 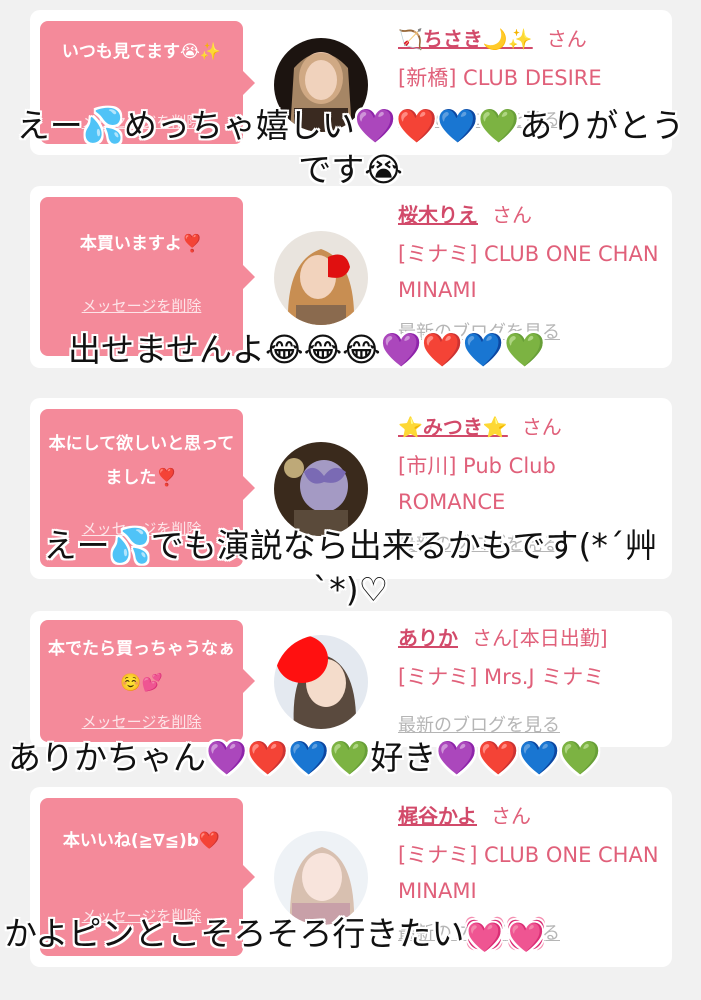 I want to click on host-name-link: ⭐みつき⭐, so click(x=453, y=427).